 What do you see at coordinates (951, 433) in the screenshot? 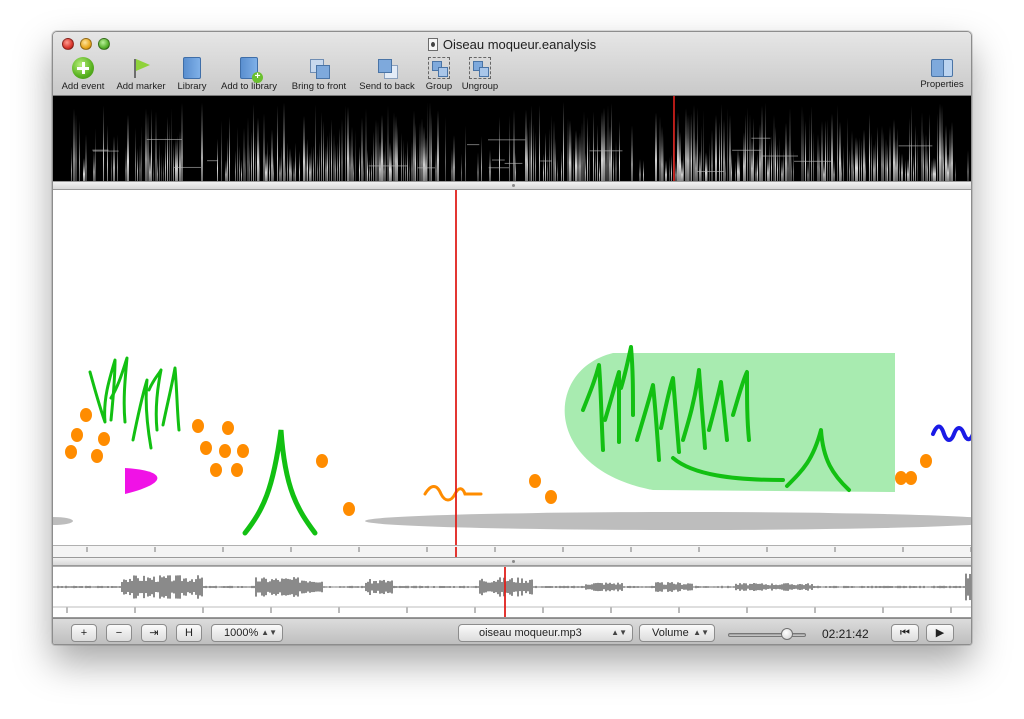
I see `event-blue-wave` at bounding box center [951, 433].